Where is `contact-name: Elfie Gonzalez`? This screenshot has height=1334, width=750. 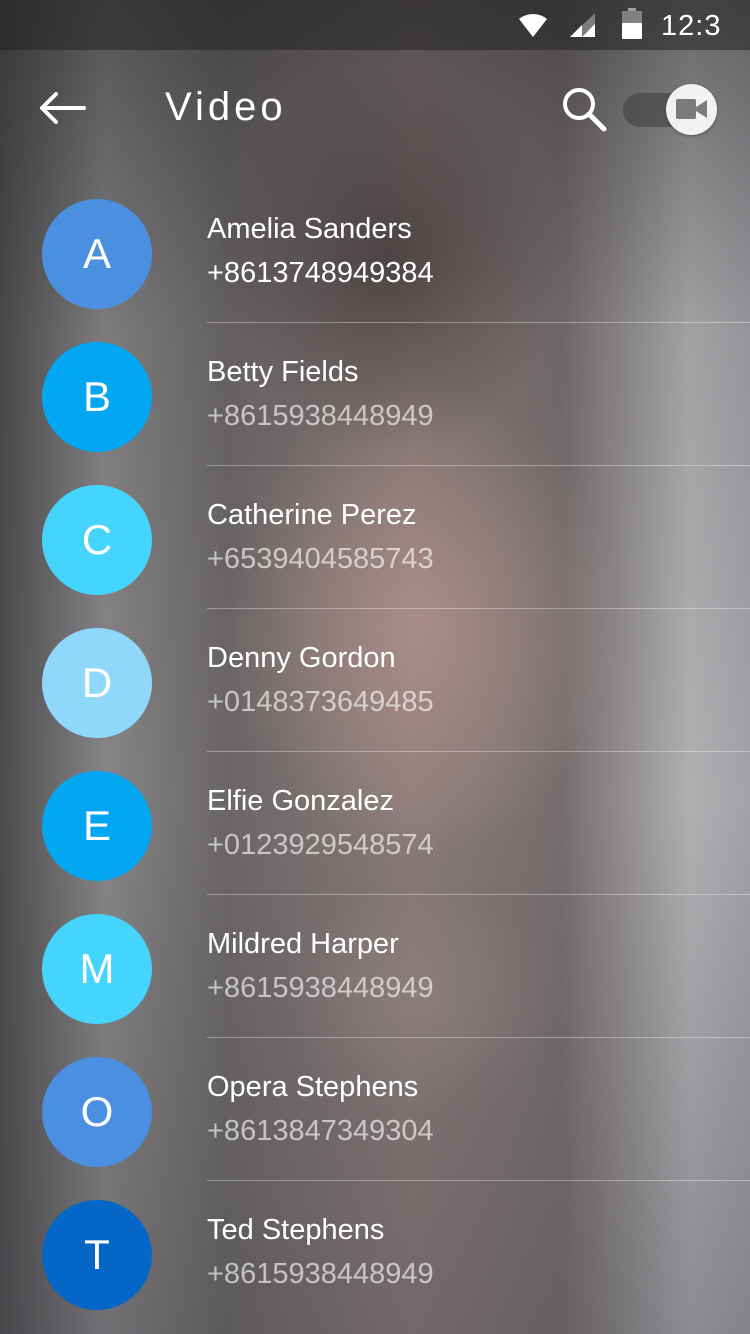
contact-name: Elfie Gonzalez is located at coordinates (300, 801).